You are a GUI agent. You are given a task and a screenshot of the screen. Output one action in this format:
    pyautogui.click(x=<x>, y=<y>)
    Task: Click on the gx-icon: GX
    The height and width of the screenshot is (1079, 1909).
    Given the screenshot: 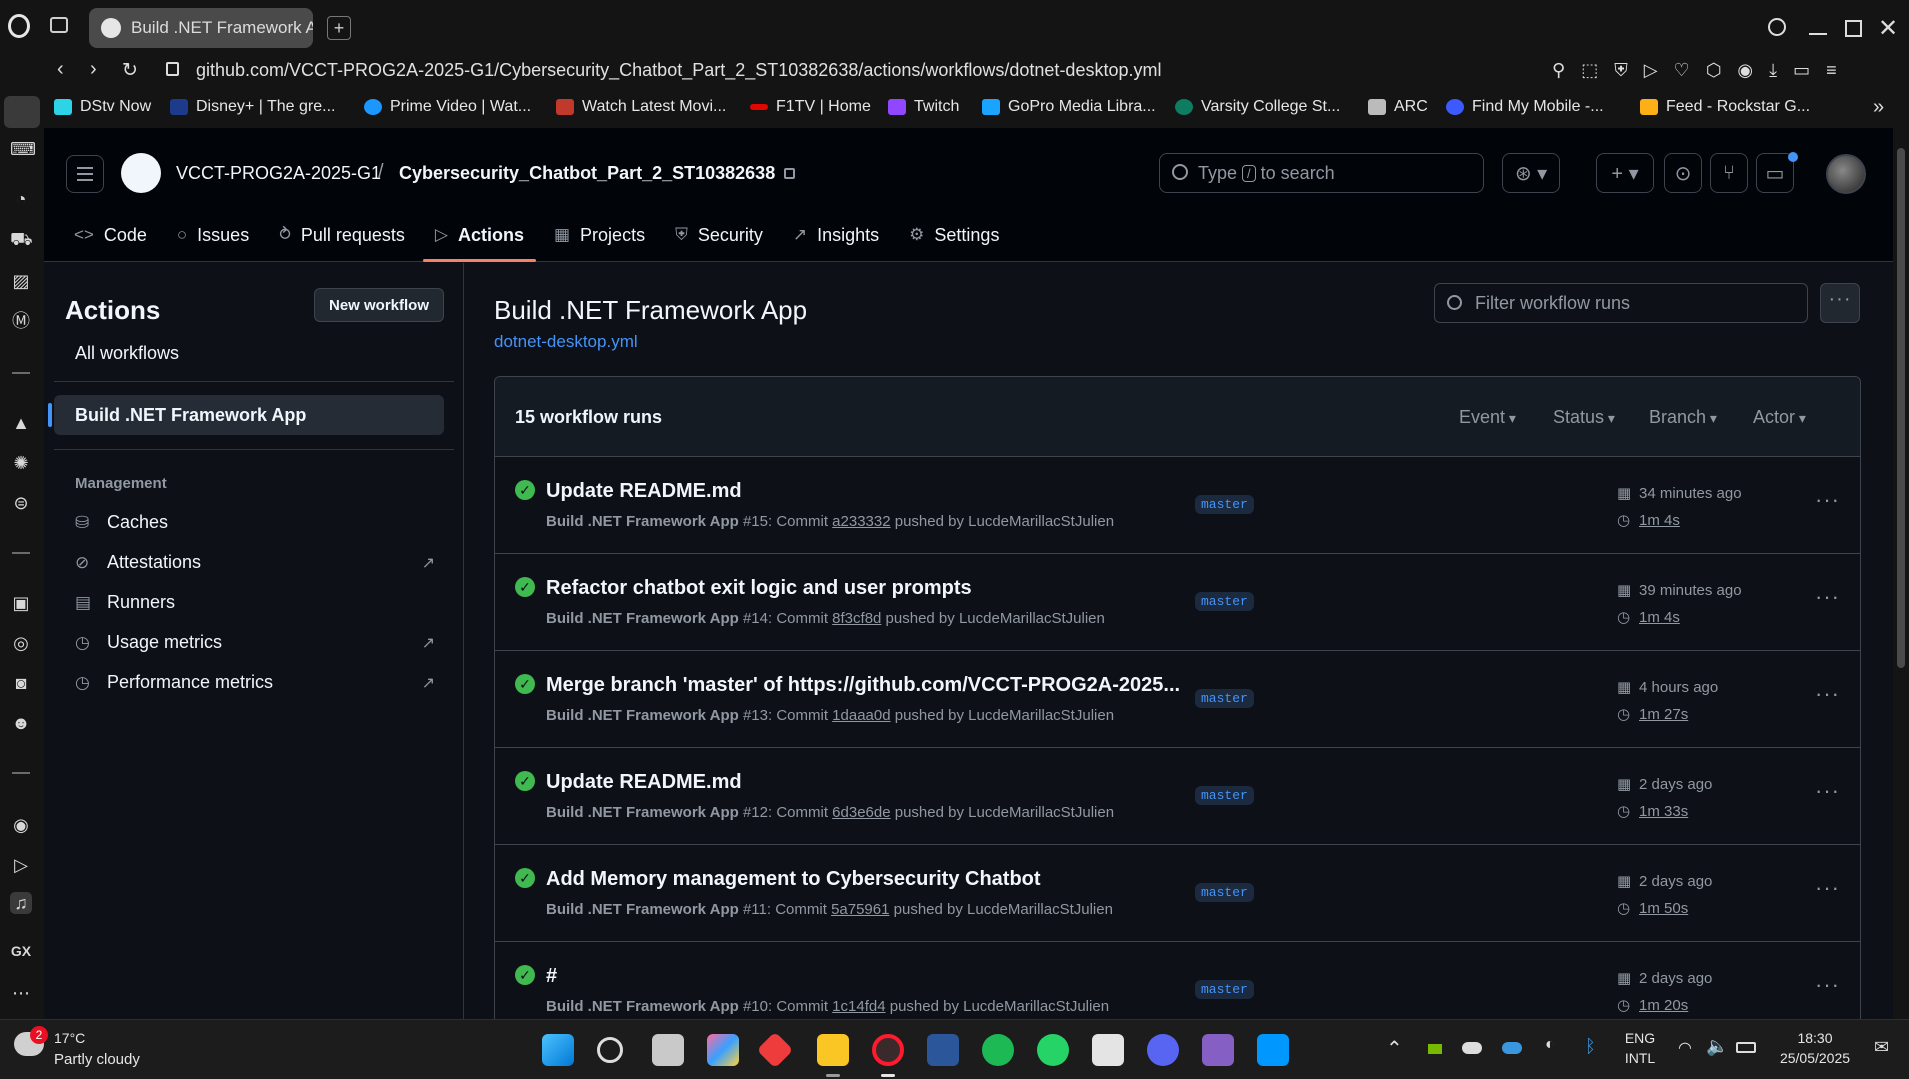 What is the action you would take?
    pyautogui.click(x=21, y=951)
    